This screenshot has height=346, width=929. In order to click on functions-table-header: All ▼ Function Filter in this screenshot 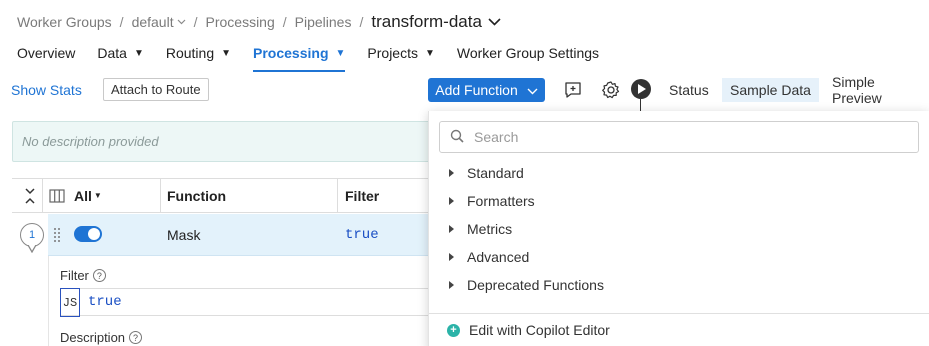, I will do `click(232, 195)`.